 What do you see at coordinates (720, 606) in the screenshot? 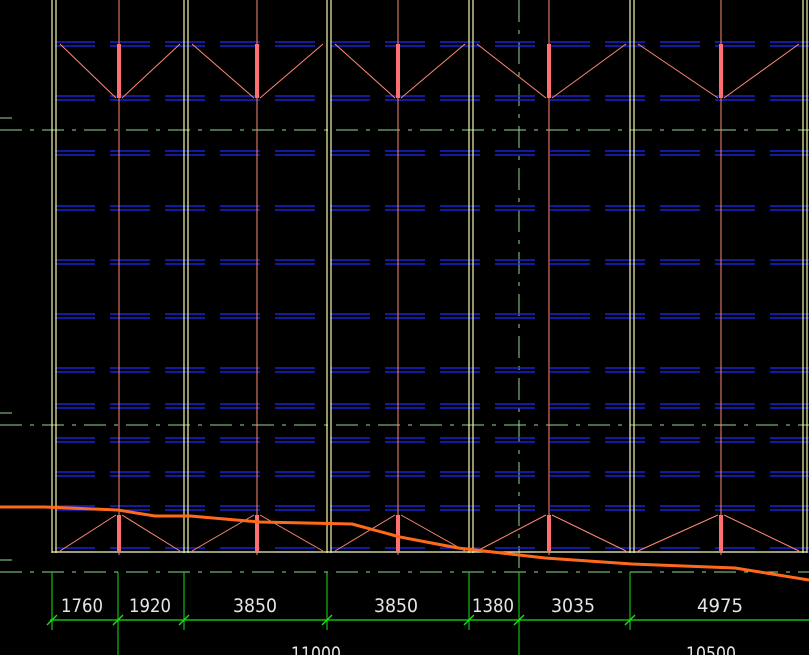
I see `dim-label-7: 4975` at bounding box center [720, 606].